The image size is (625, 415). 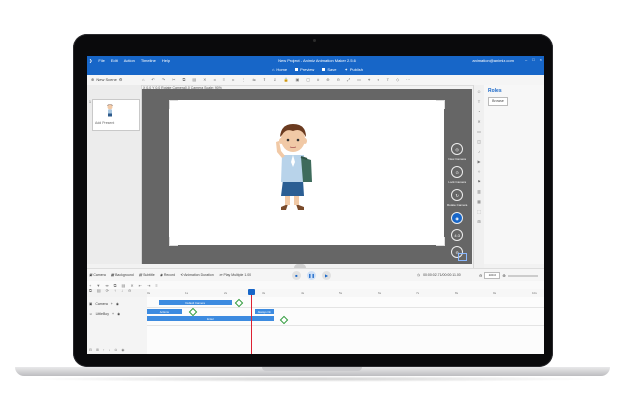 What do you see at coordinates (252, 321) in the screenshot?
I see `playhead-line` at bounding box center [252, 321].